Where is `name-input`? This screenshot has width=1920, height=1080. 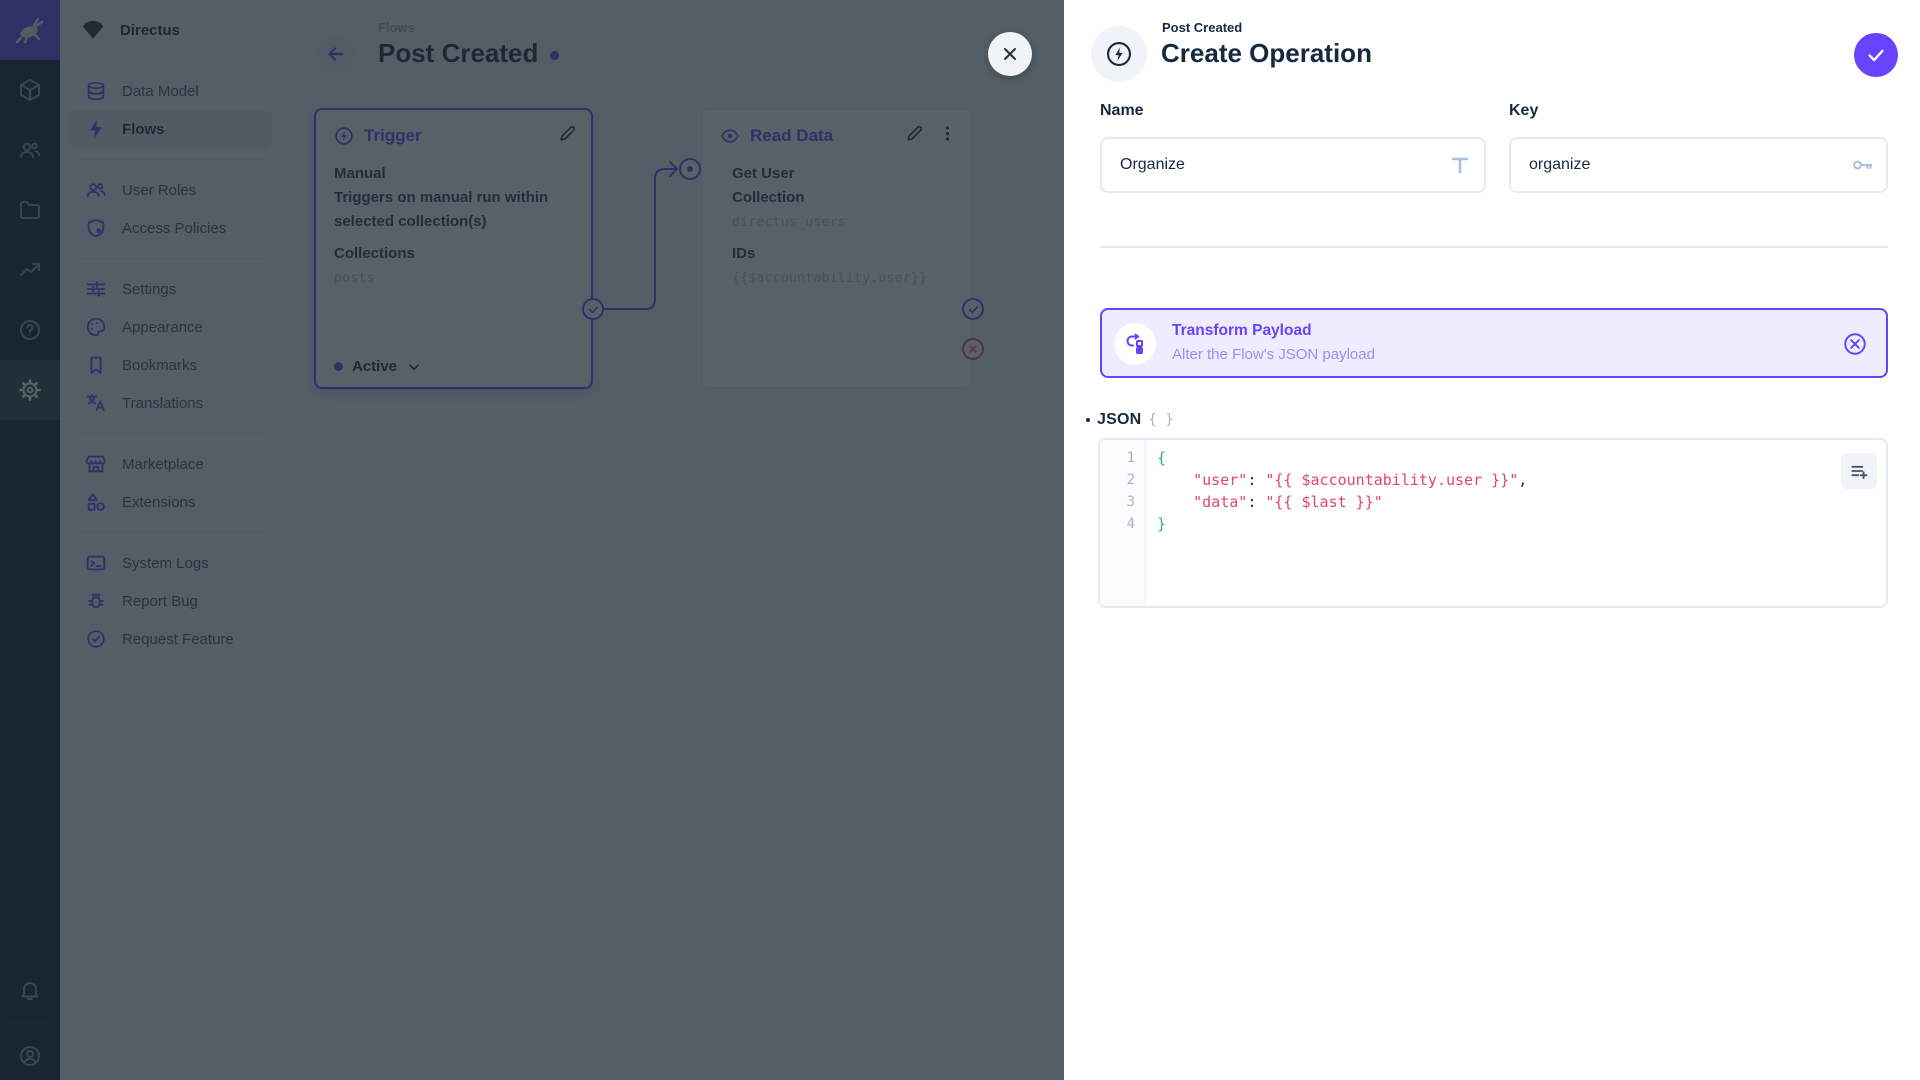
name-input is located at coordinates (1293, 165).